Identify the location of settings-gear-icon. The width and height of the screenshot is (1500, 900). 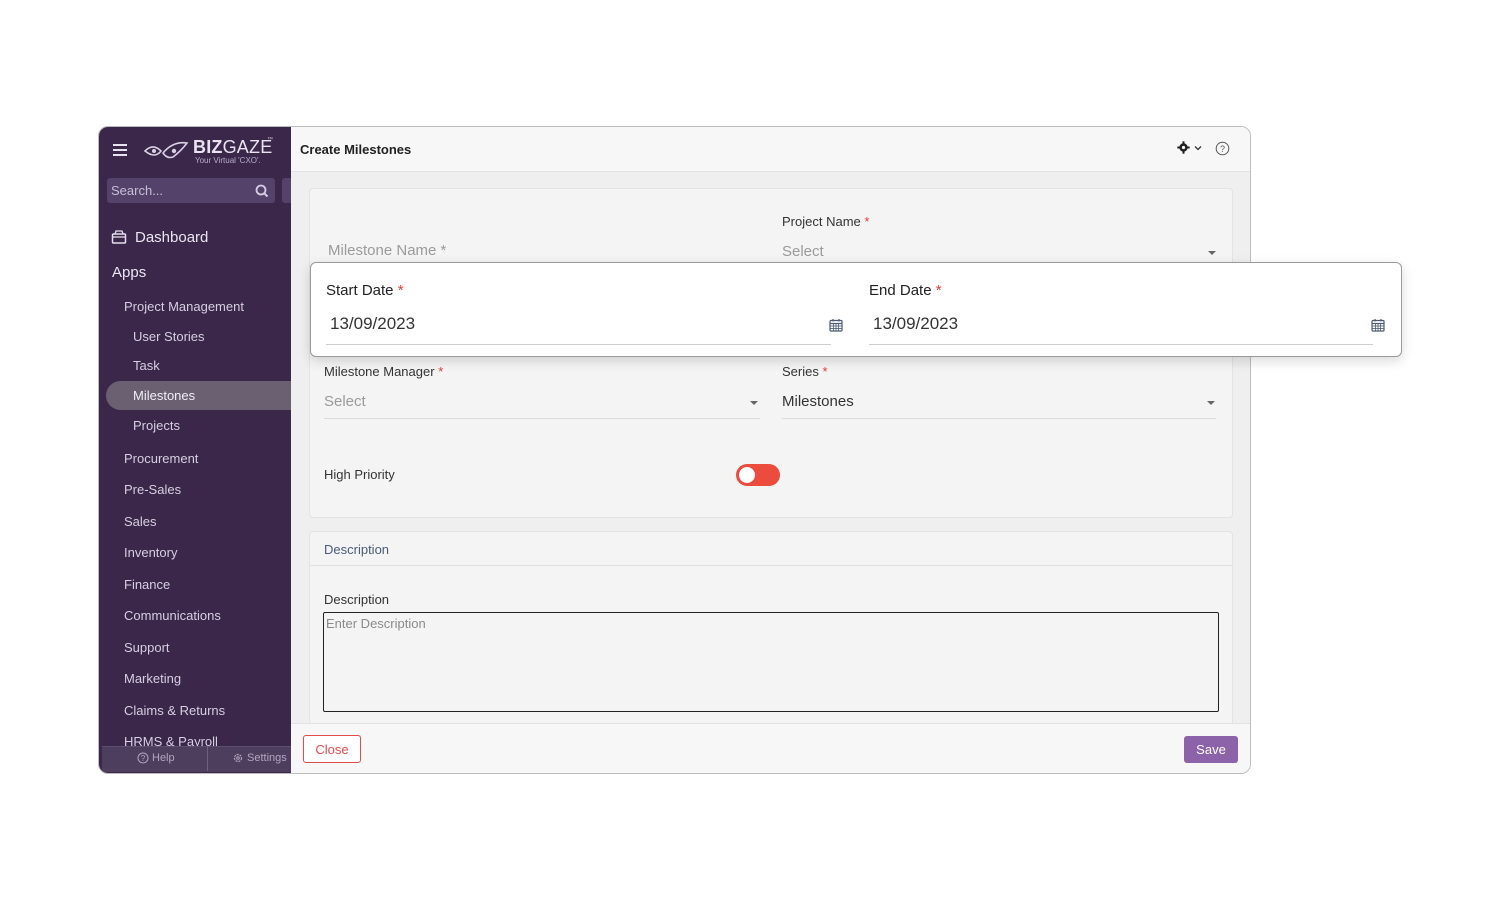
(238, 758).